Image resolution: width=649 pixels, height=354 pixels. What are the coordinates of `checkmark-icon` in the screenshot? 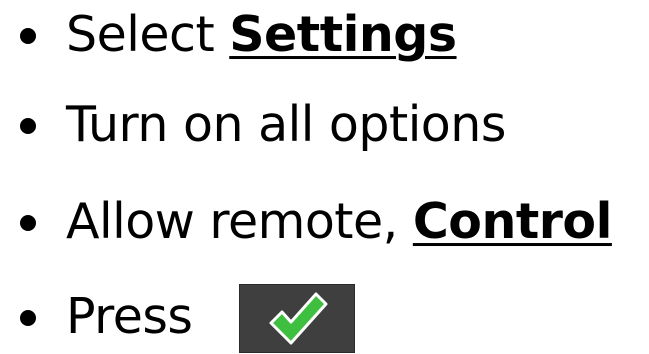 It's located at (298, 318).